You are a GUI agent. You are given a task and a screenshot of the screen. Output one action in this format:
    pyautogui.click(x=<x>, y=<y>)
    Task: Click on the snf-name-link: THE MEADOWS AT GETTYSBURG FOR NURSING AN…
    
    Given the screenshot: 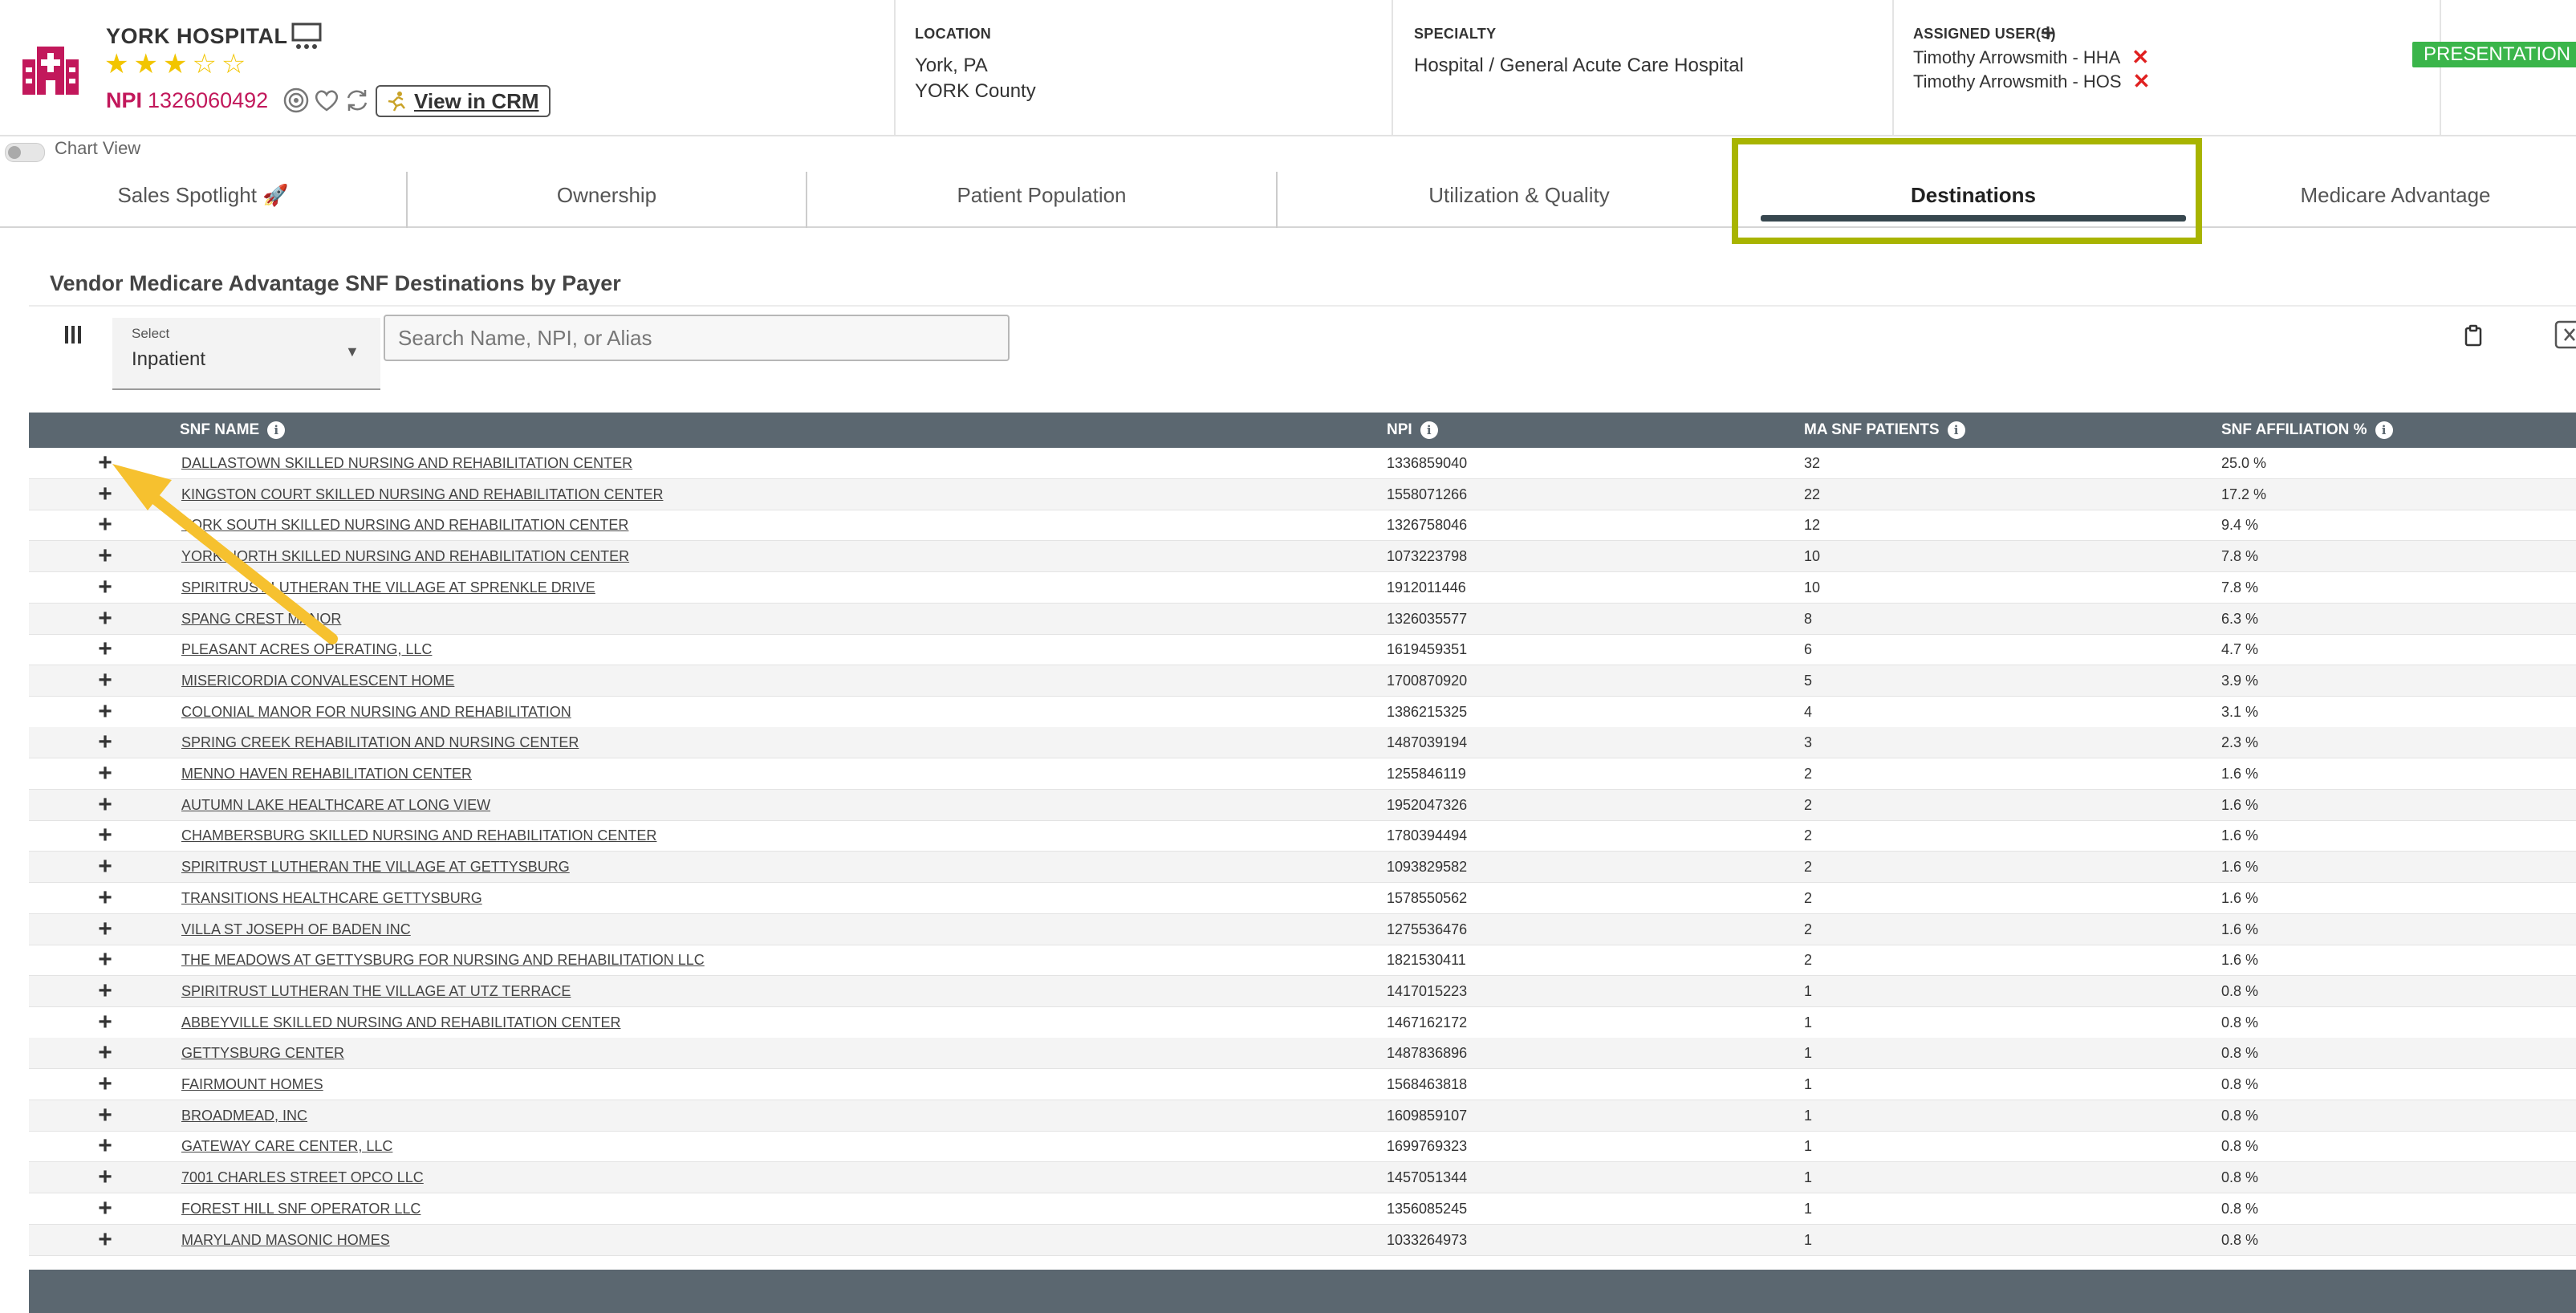 What is the action you would take?
    pyautogui.click(x=443, y=960)
    